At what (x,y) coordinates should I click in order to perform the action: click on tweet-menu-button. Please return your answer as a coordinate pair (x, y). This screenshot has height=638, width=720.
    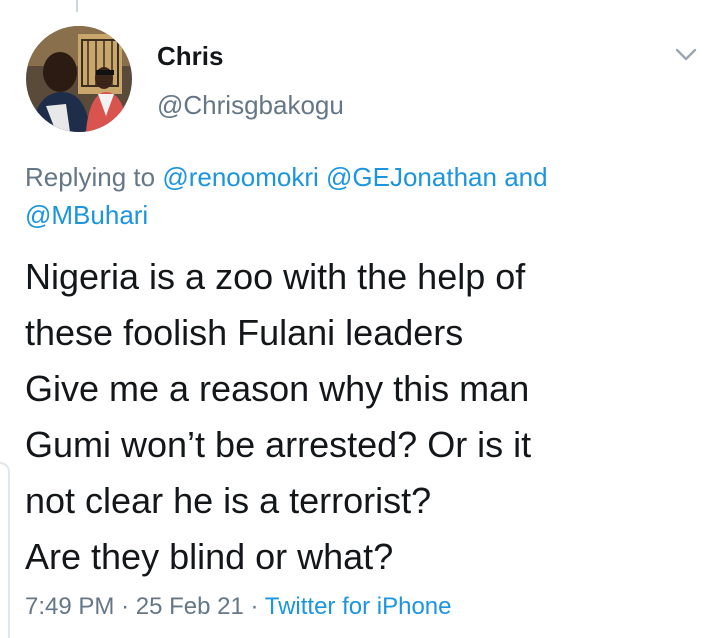
    Looking at the image, I should click on (686, 54).